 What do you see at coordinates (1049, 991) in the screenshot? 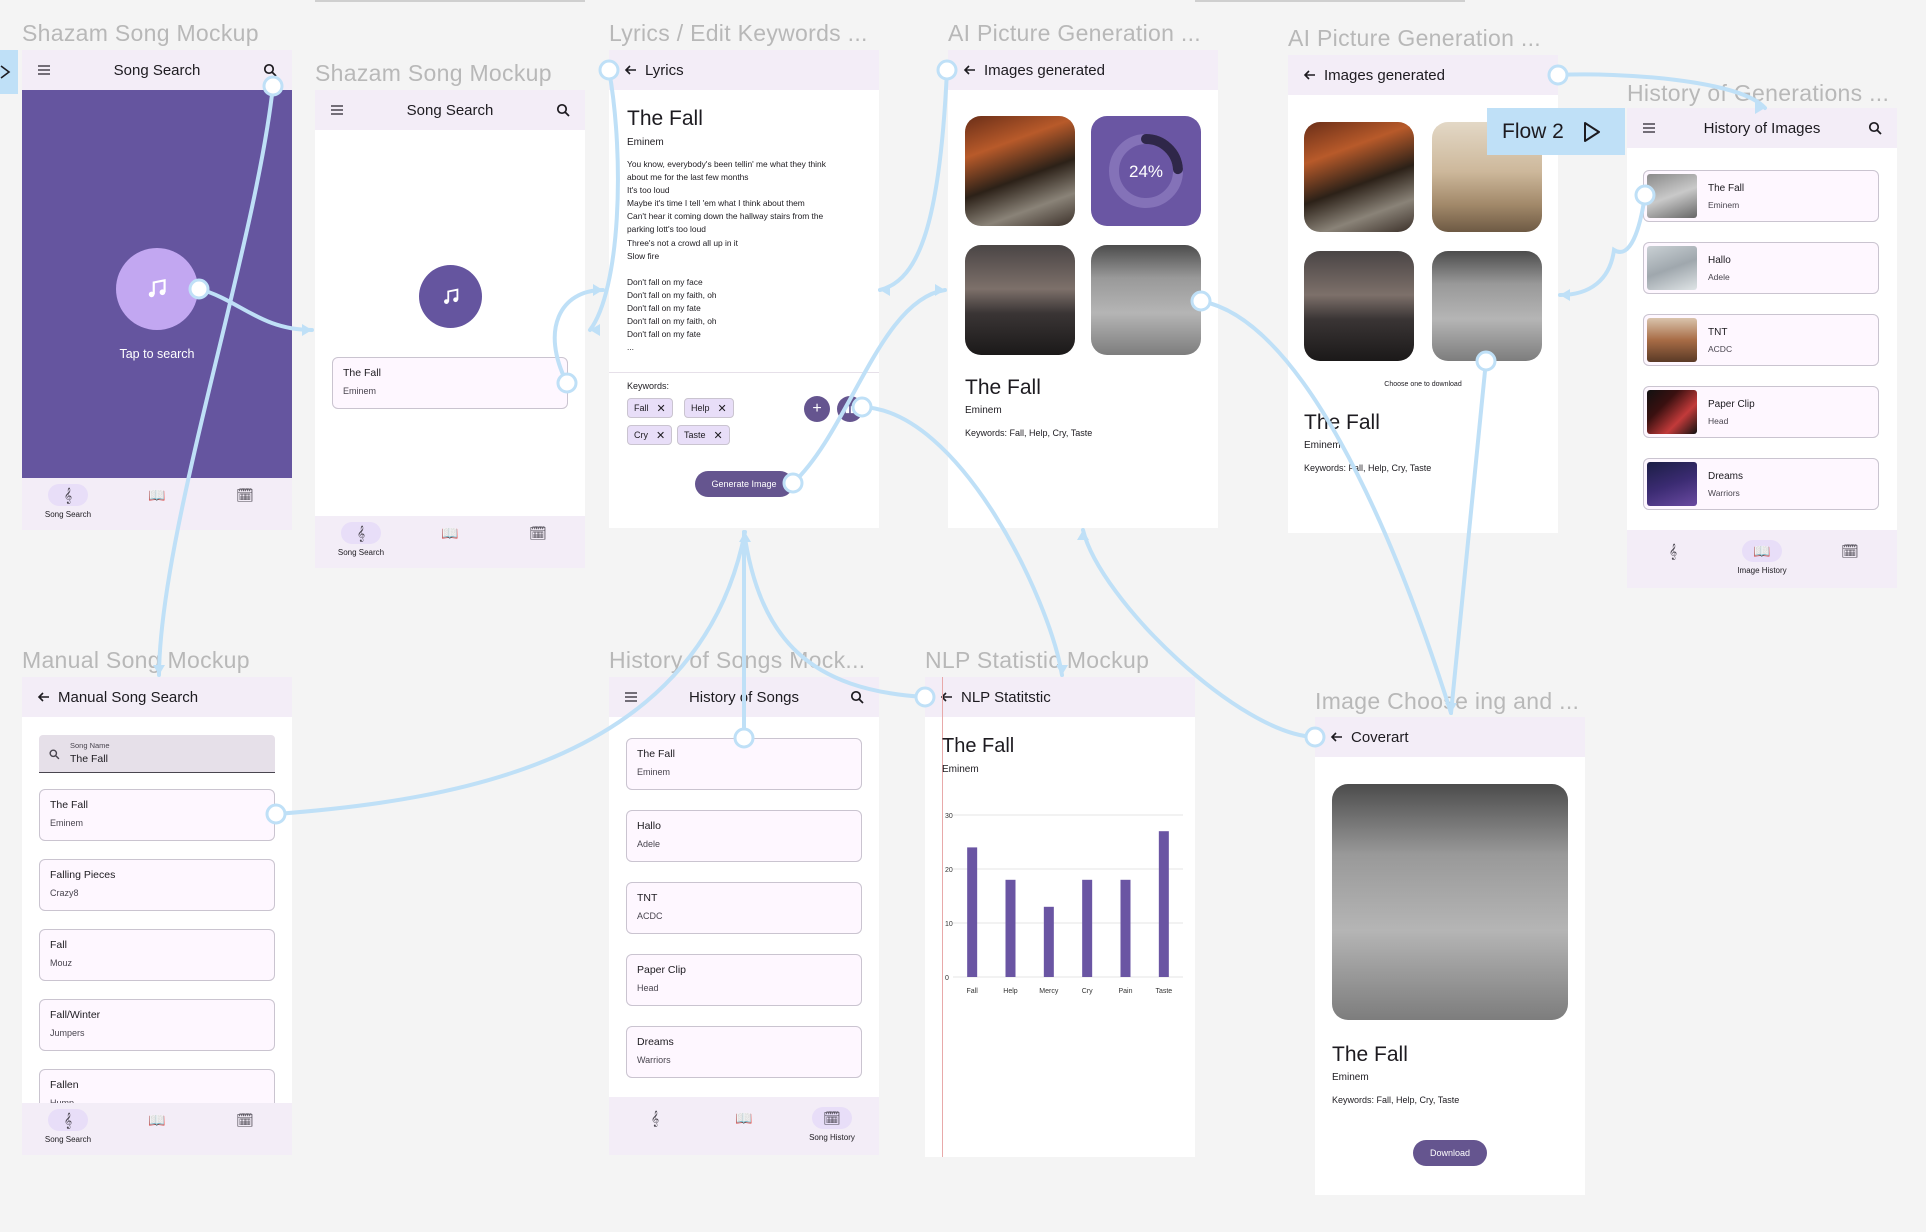
I see `x-tick-label: Mercy` at bounding box center [1049, 991].